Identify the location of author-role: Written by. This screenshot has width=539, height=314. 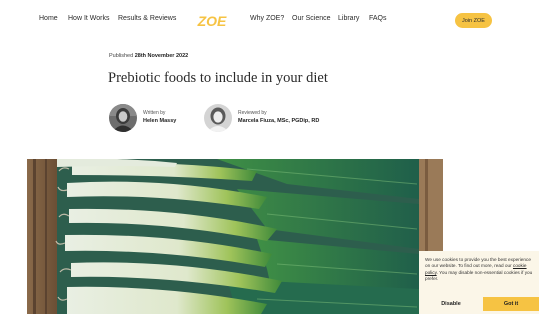
(154, 113).